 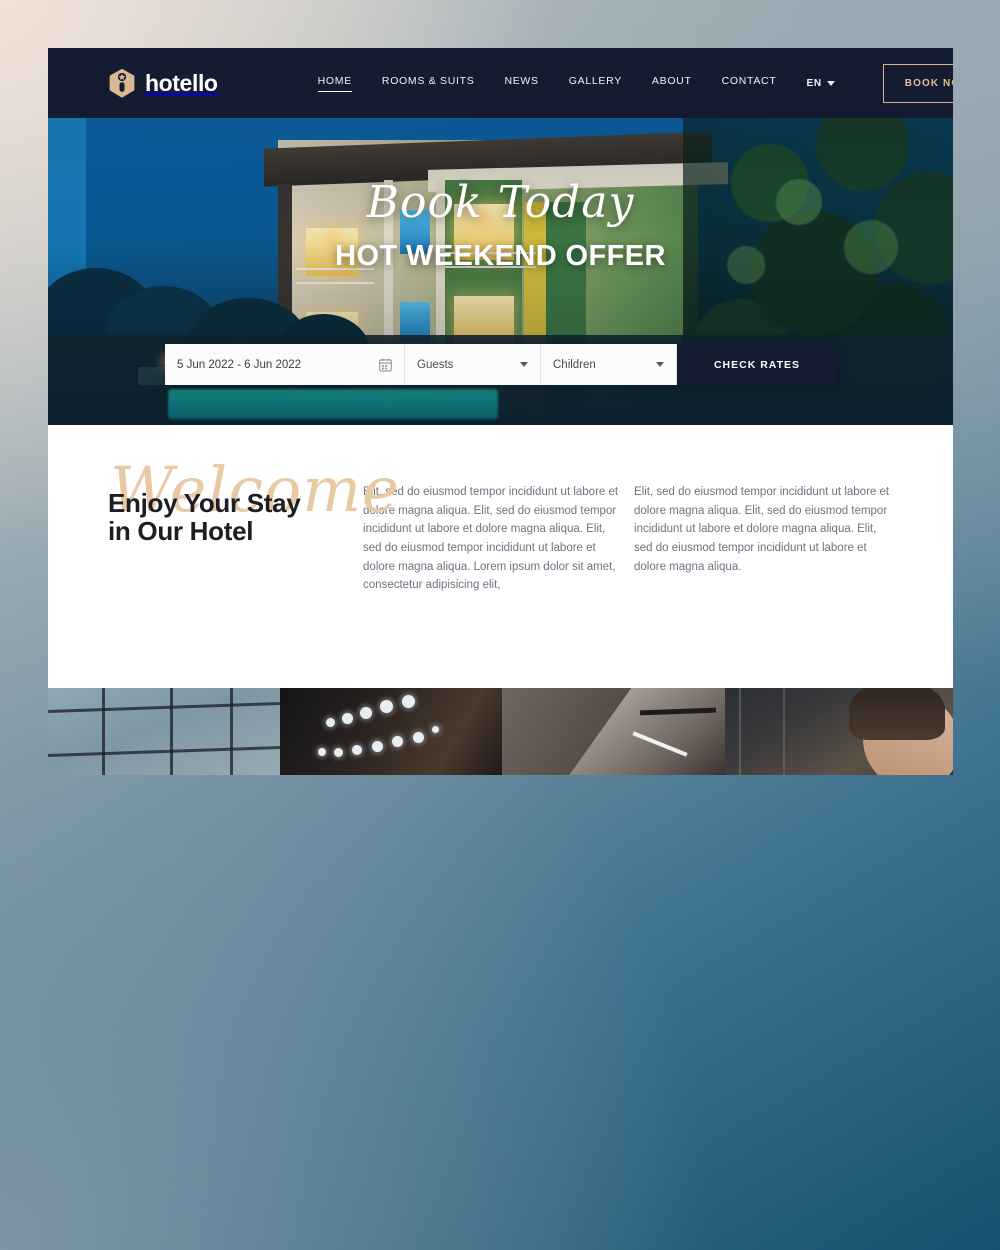 I want to click on language-switcher: EN, so click(x=820, y=83).